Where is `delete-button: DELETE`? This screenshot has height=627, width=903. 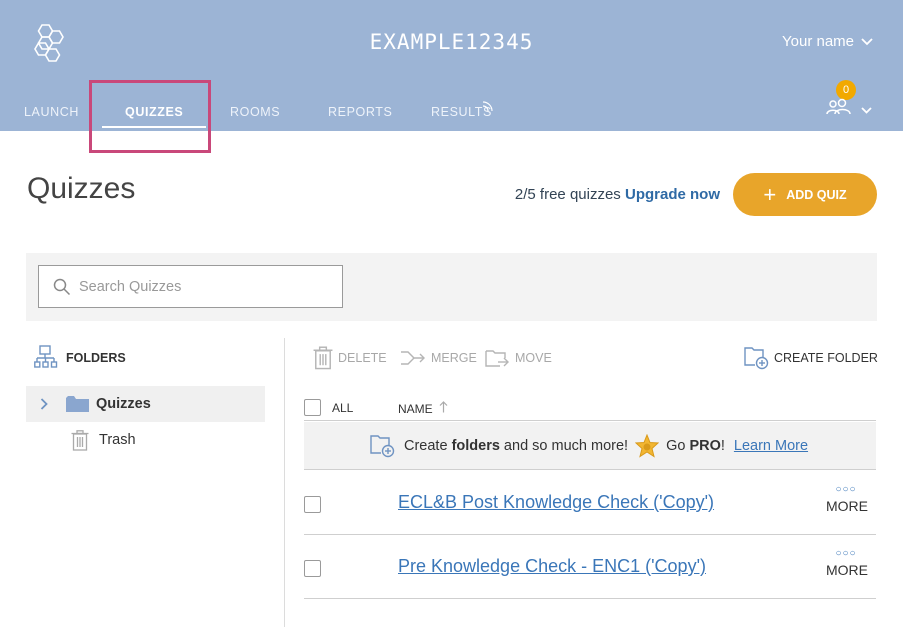 delete-button: DELETE is located at coordinates (350, 358).